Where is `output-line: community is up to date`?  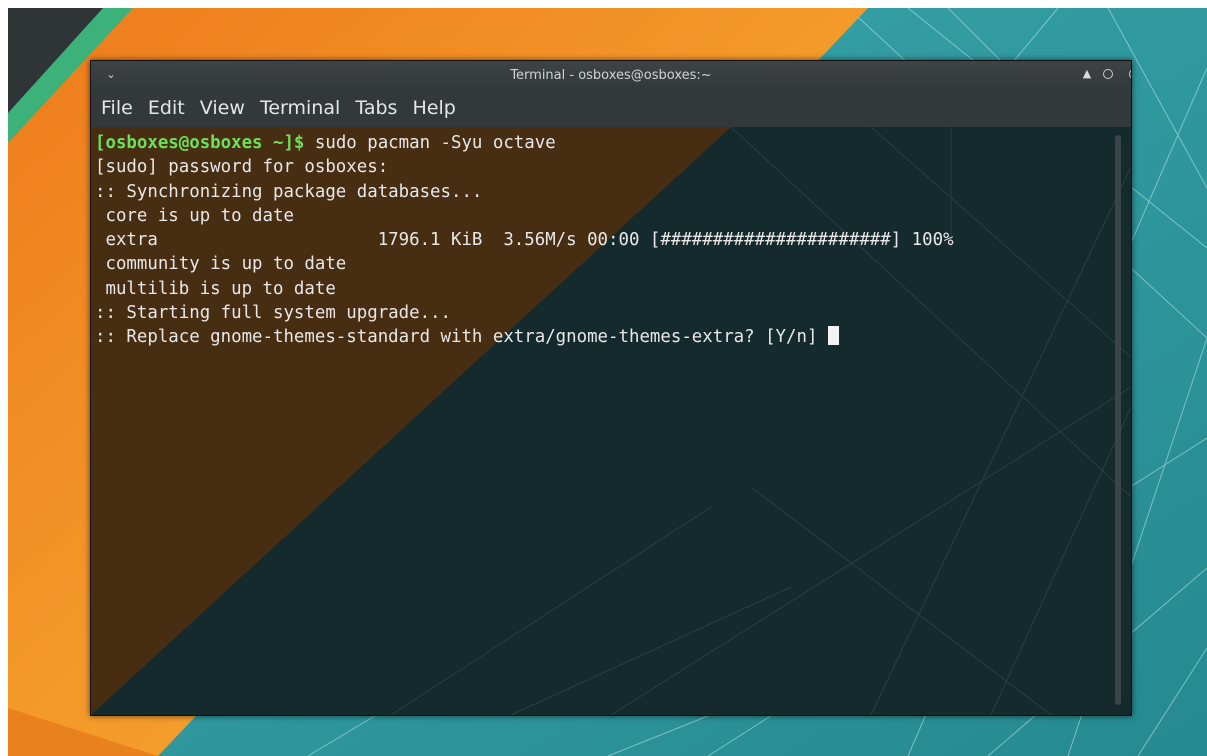 output-line: community is up to date is located at coordinates (221, 264).